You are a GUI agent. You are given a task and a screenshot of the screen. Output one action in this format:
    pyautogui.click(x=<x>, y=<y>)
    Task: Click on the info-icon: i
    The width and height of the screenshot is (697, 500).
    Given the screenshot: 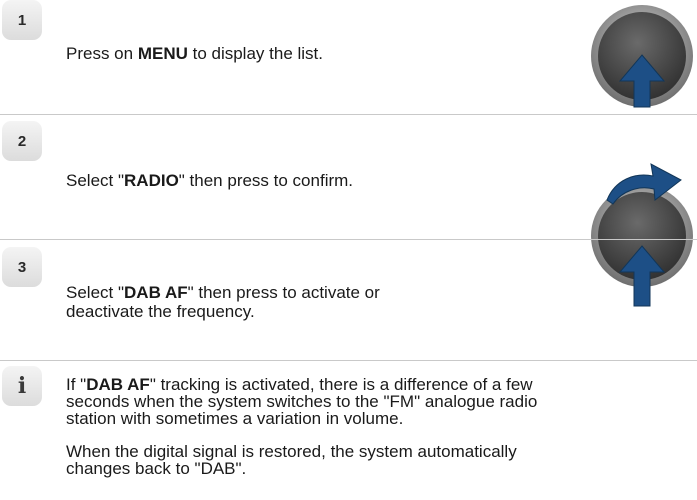 What is the action you would take?
    pyautogui.click(x=22, y=386)
    